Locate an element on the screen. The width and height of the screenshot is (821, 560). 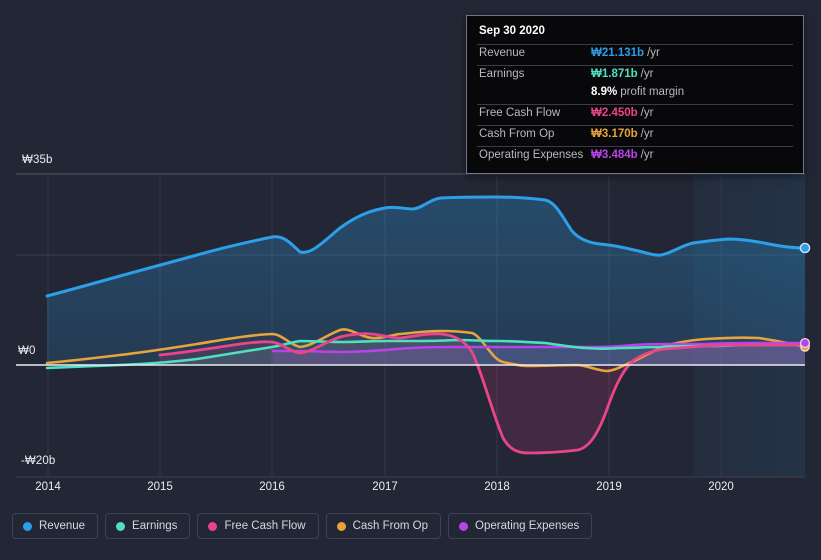
legend-label-operating-expenses: Operating Expenses is located at coordinates (527, 526).